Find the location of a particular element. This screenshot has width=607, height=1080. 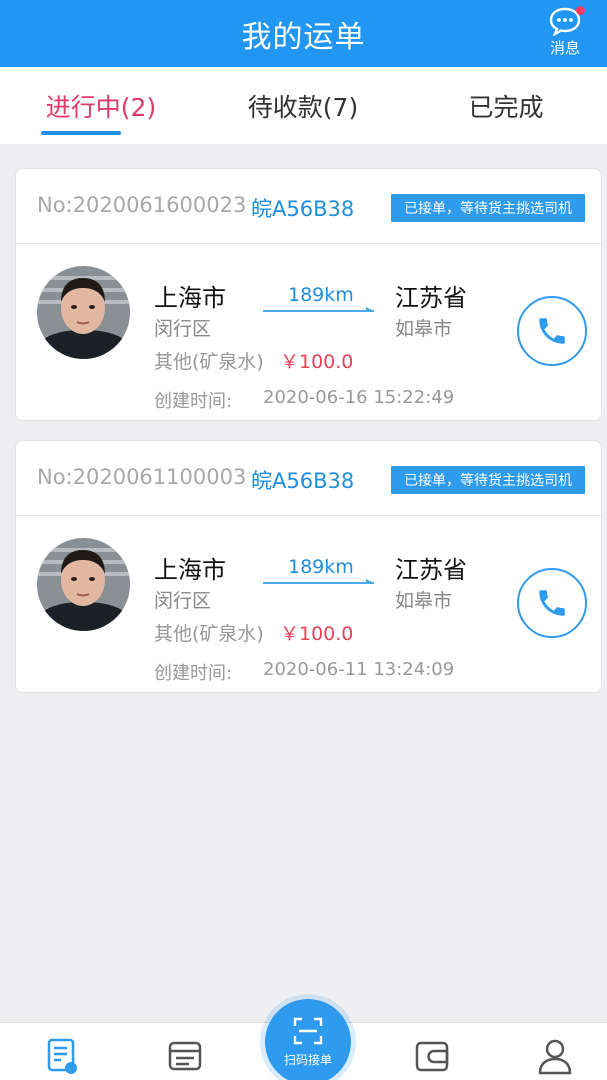

app-header: 我的运单 消息 is located at coordinates (303, 33).